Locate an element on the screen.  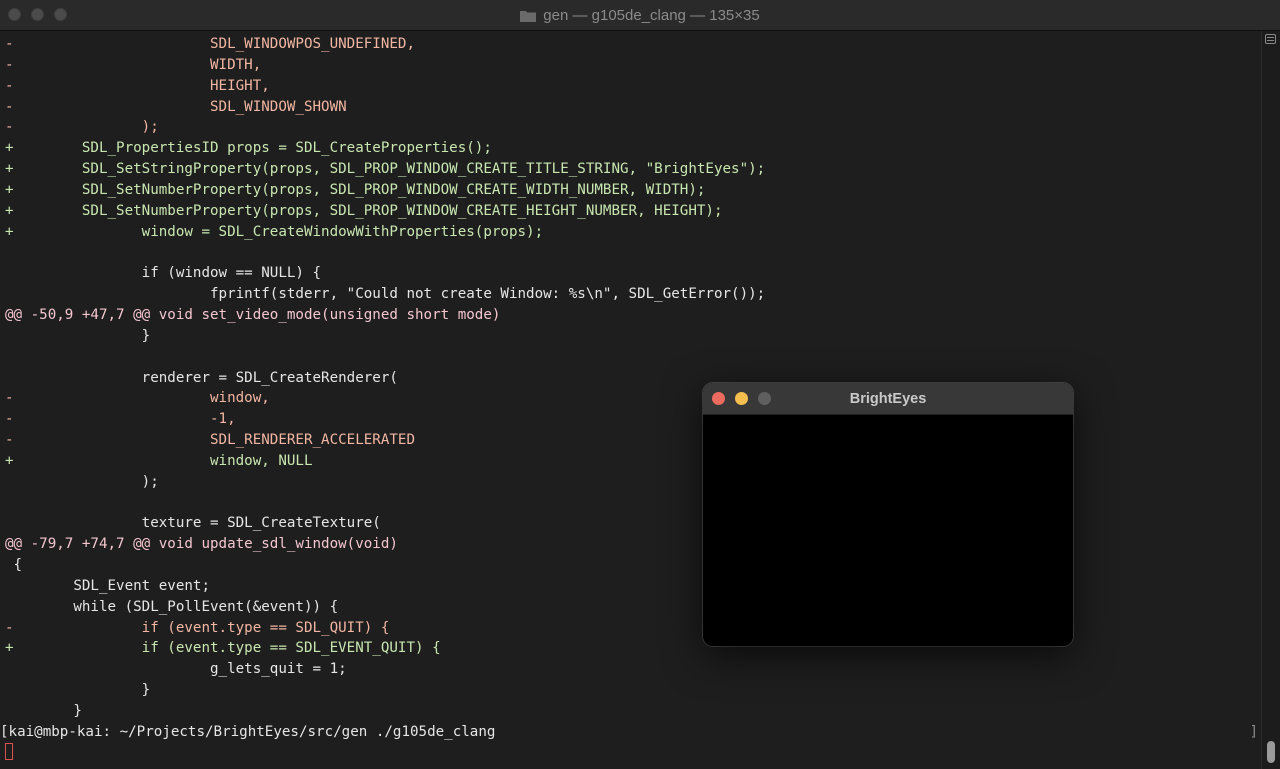
folder-icon is located at coordinates (528, 15).